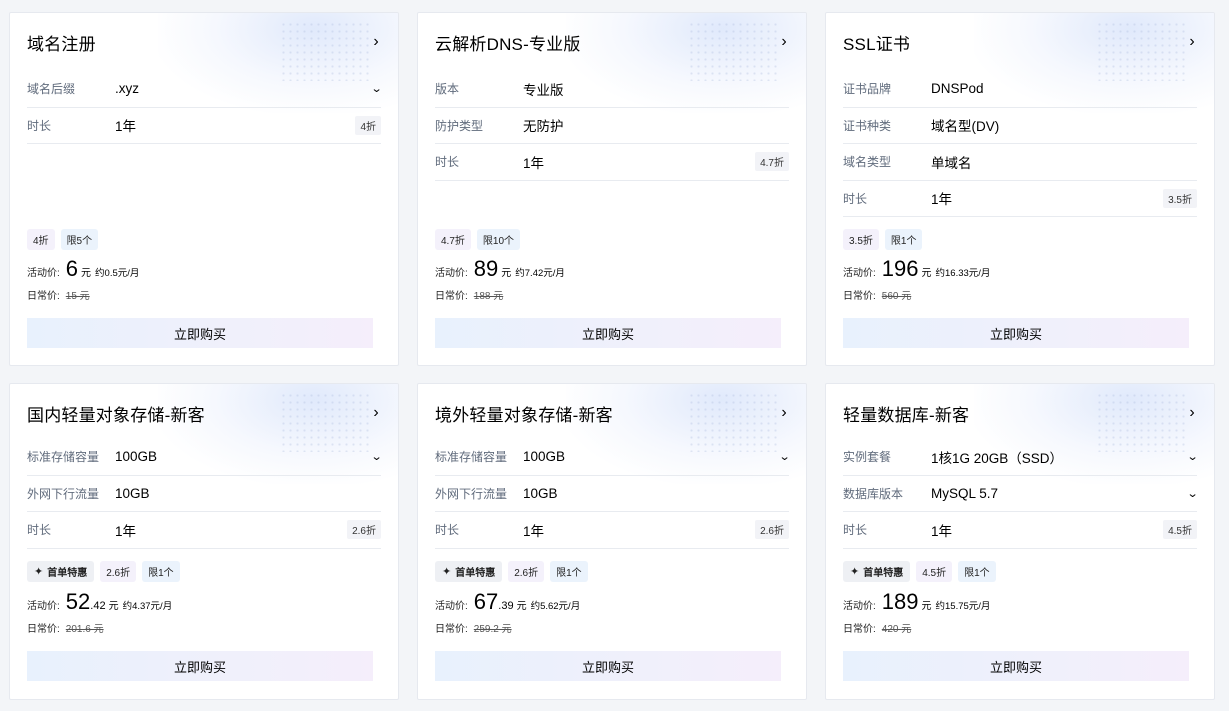  What do you see at coordinates (147, 606) in the screenshot?
I see `price-per-month: 约4.37元/月` at bounding box center [147, 606].